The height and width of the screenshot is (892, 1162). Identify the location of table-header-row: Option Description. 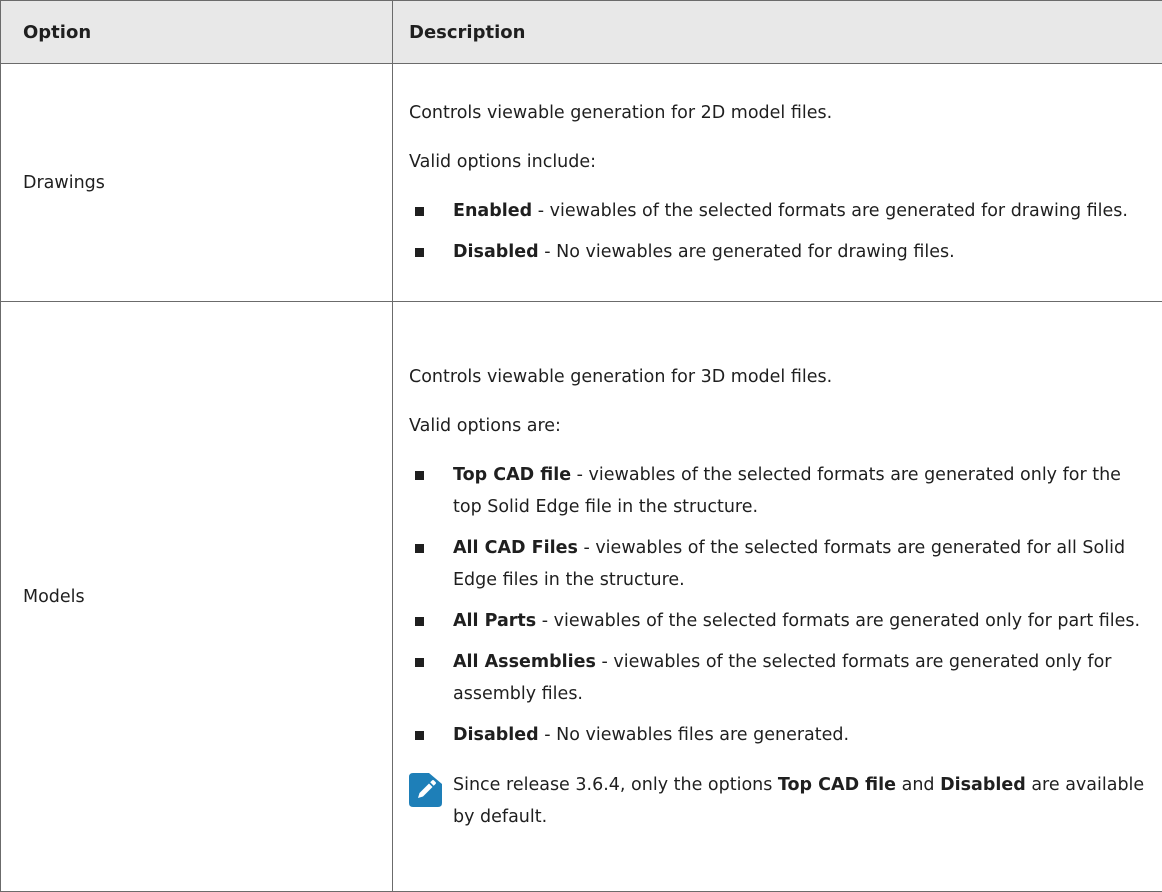
(581, 32).